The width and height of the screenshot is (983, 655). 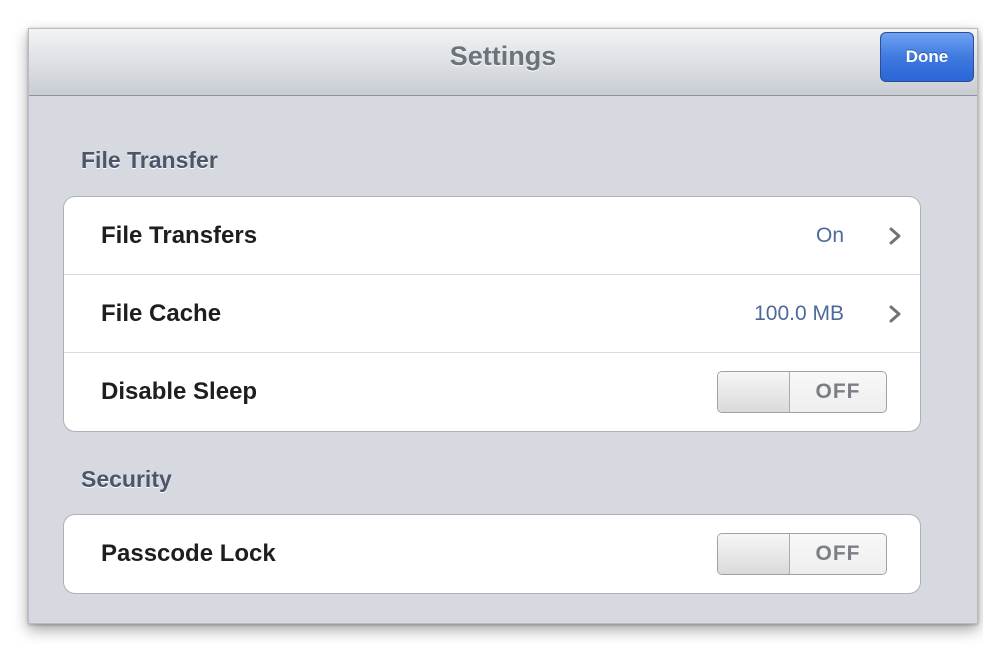 What do you see at coordinates (829, 235) in the screenshot?
I see `row-value: On` at bounding box center [829, 235].